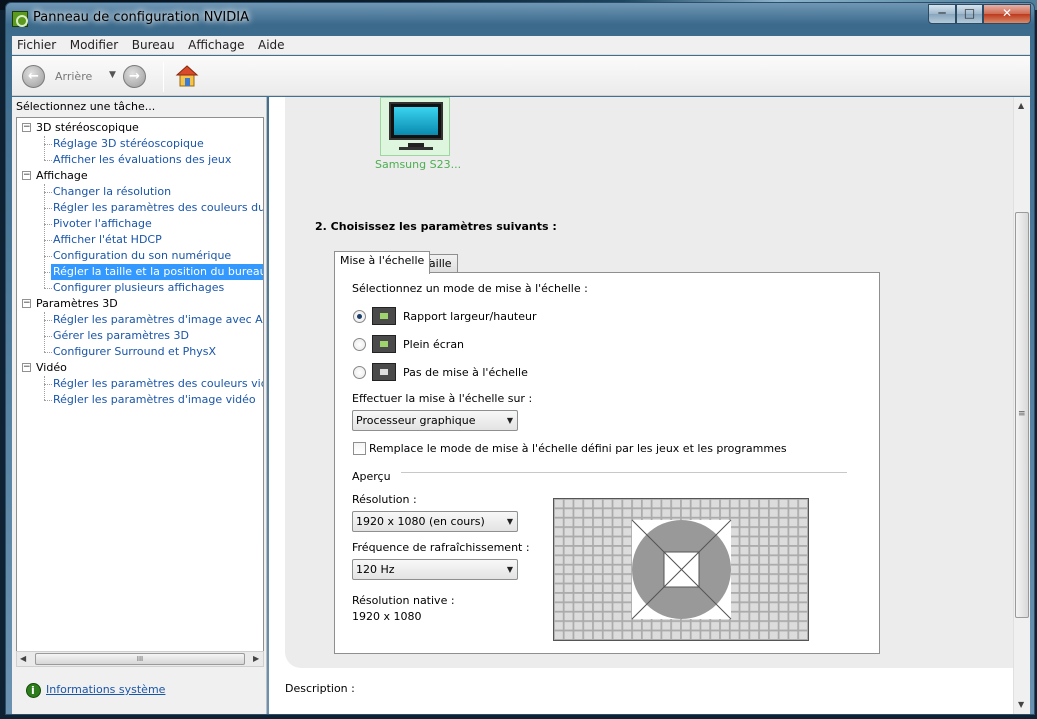 This screenshot has height=719, width=1037. I want to click on info-icon, so click(33, 690).